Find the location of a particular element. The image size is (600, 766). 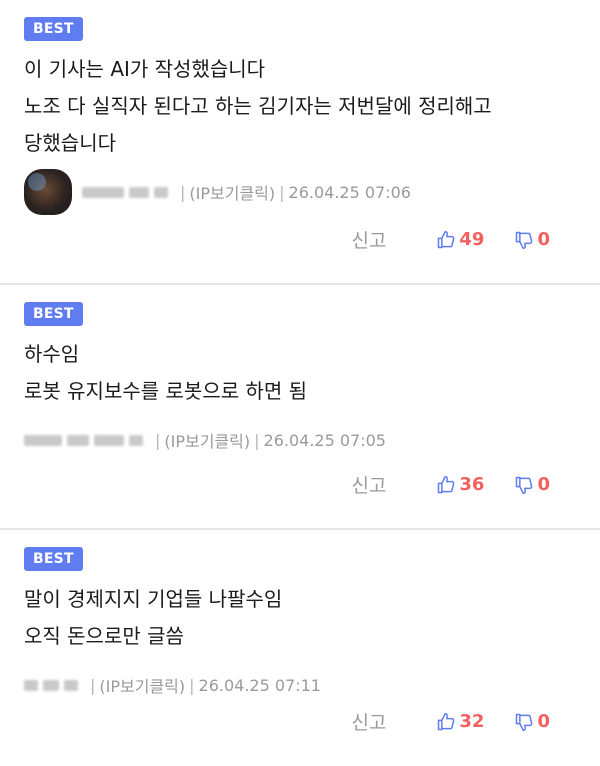

comment-meta: | (IP보기클릭) | 26.04.25 07:06 is located at coordinates (300, 192).